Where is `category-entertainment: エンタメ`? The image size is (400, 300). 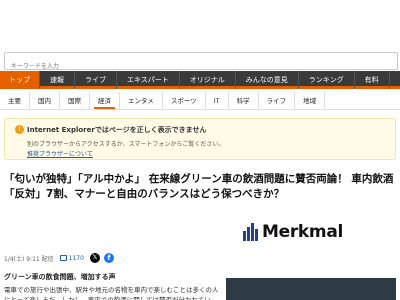
category-entertainment: エンタメ is located at coordinates (141, 100).